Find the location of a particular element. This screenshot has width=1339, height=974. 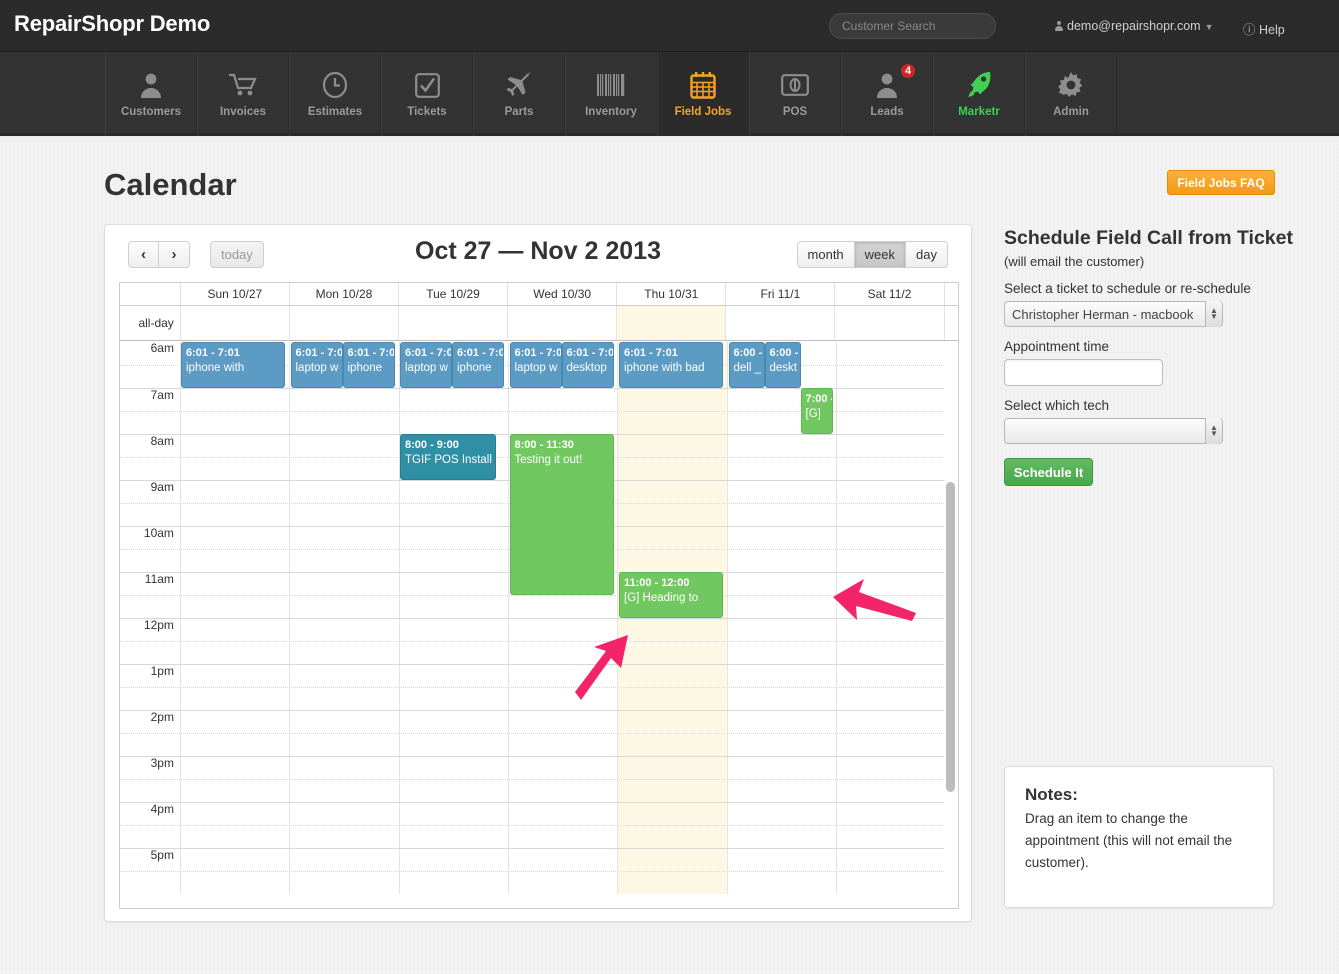

day-header-1: Mon 10/28 is located at coordinates (343, 294).